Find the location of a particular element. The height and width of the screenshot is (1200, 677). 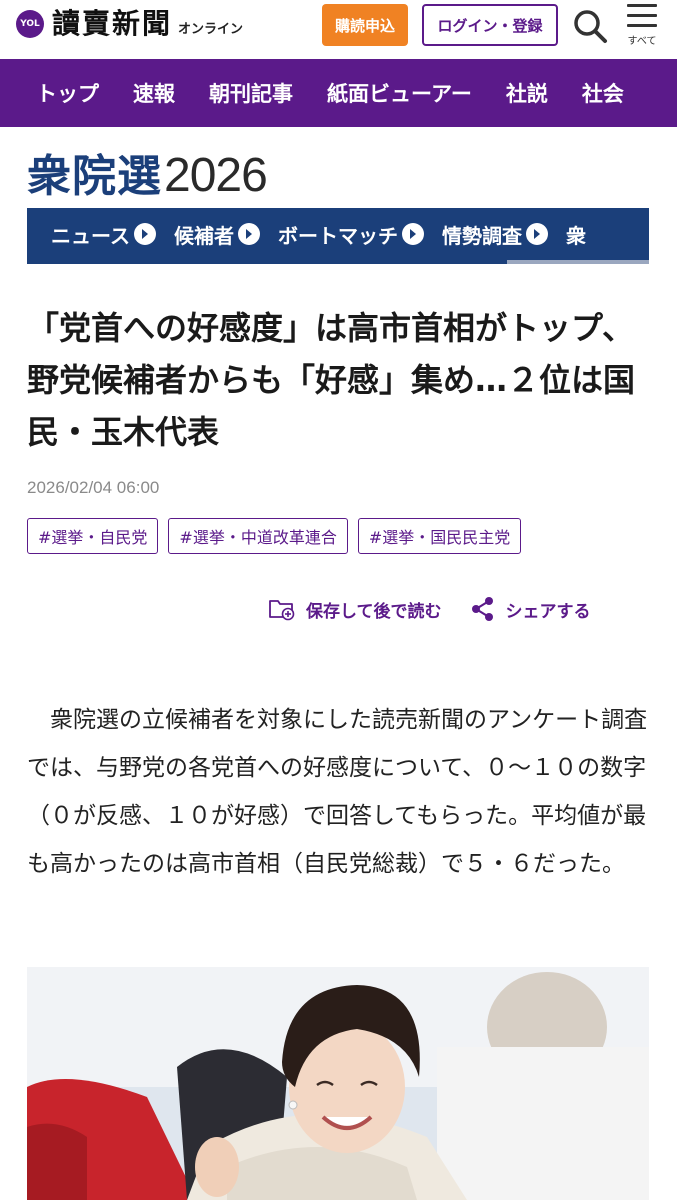

election-tab-survey: 情勢調査 is located at coordinates (495, 234).